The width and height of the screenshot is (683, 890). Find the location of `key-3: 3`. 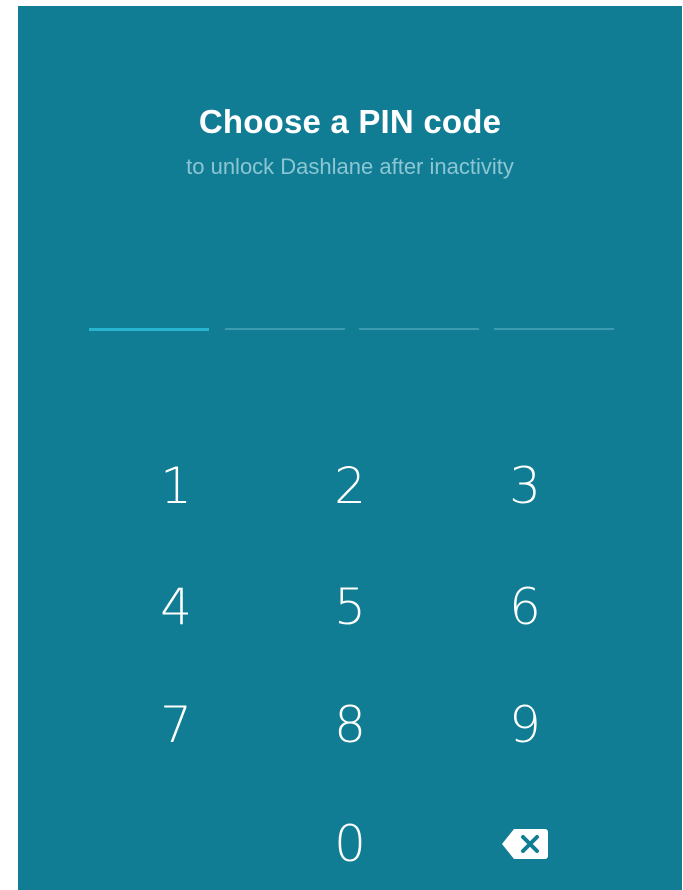

key-3: 3 is located at coordinates (525, 486).